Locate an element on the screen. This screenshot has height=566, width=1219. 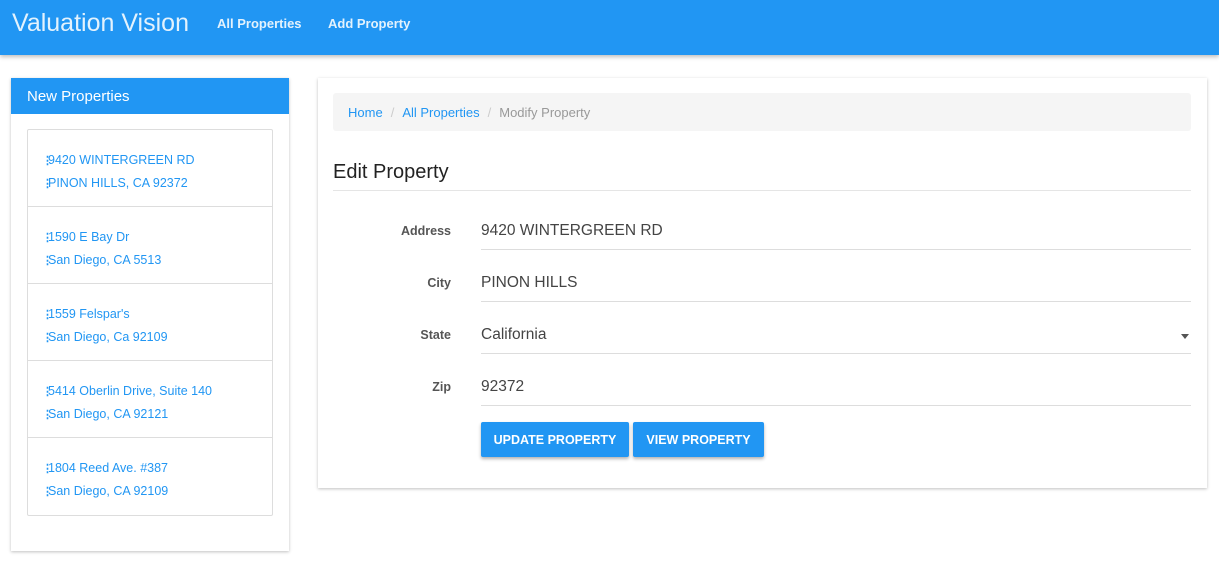
address-row: Address 9420 WINTERGREEN RD is located at coordinates (762, 232).